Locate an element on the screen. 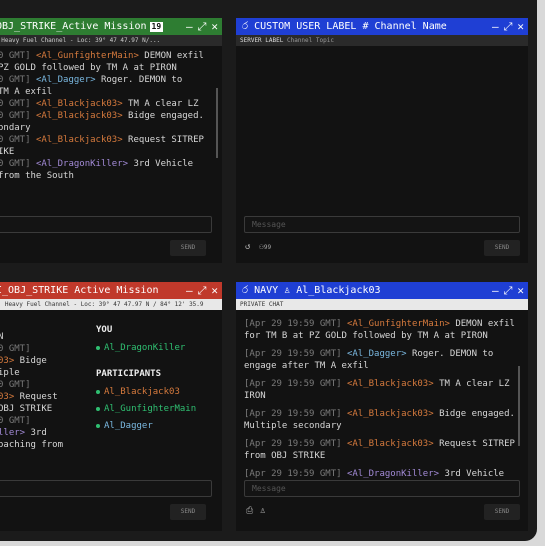  participant-item: Al_Blackjack03 is located at coordinates (156, 392).